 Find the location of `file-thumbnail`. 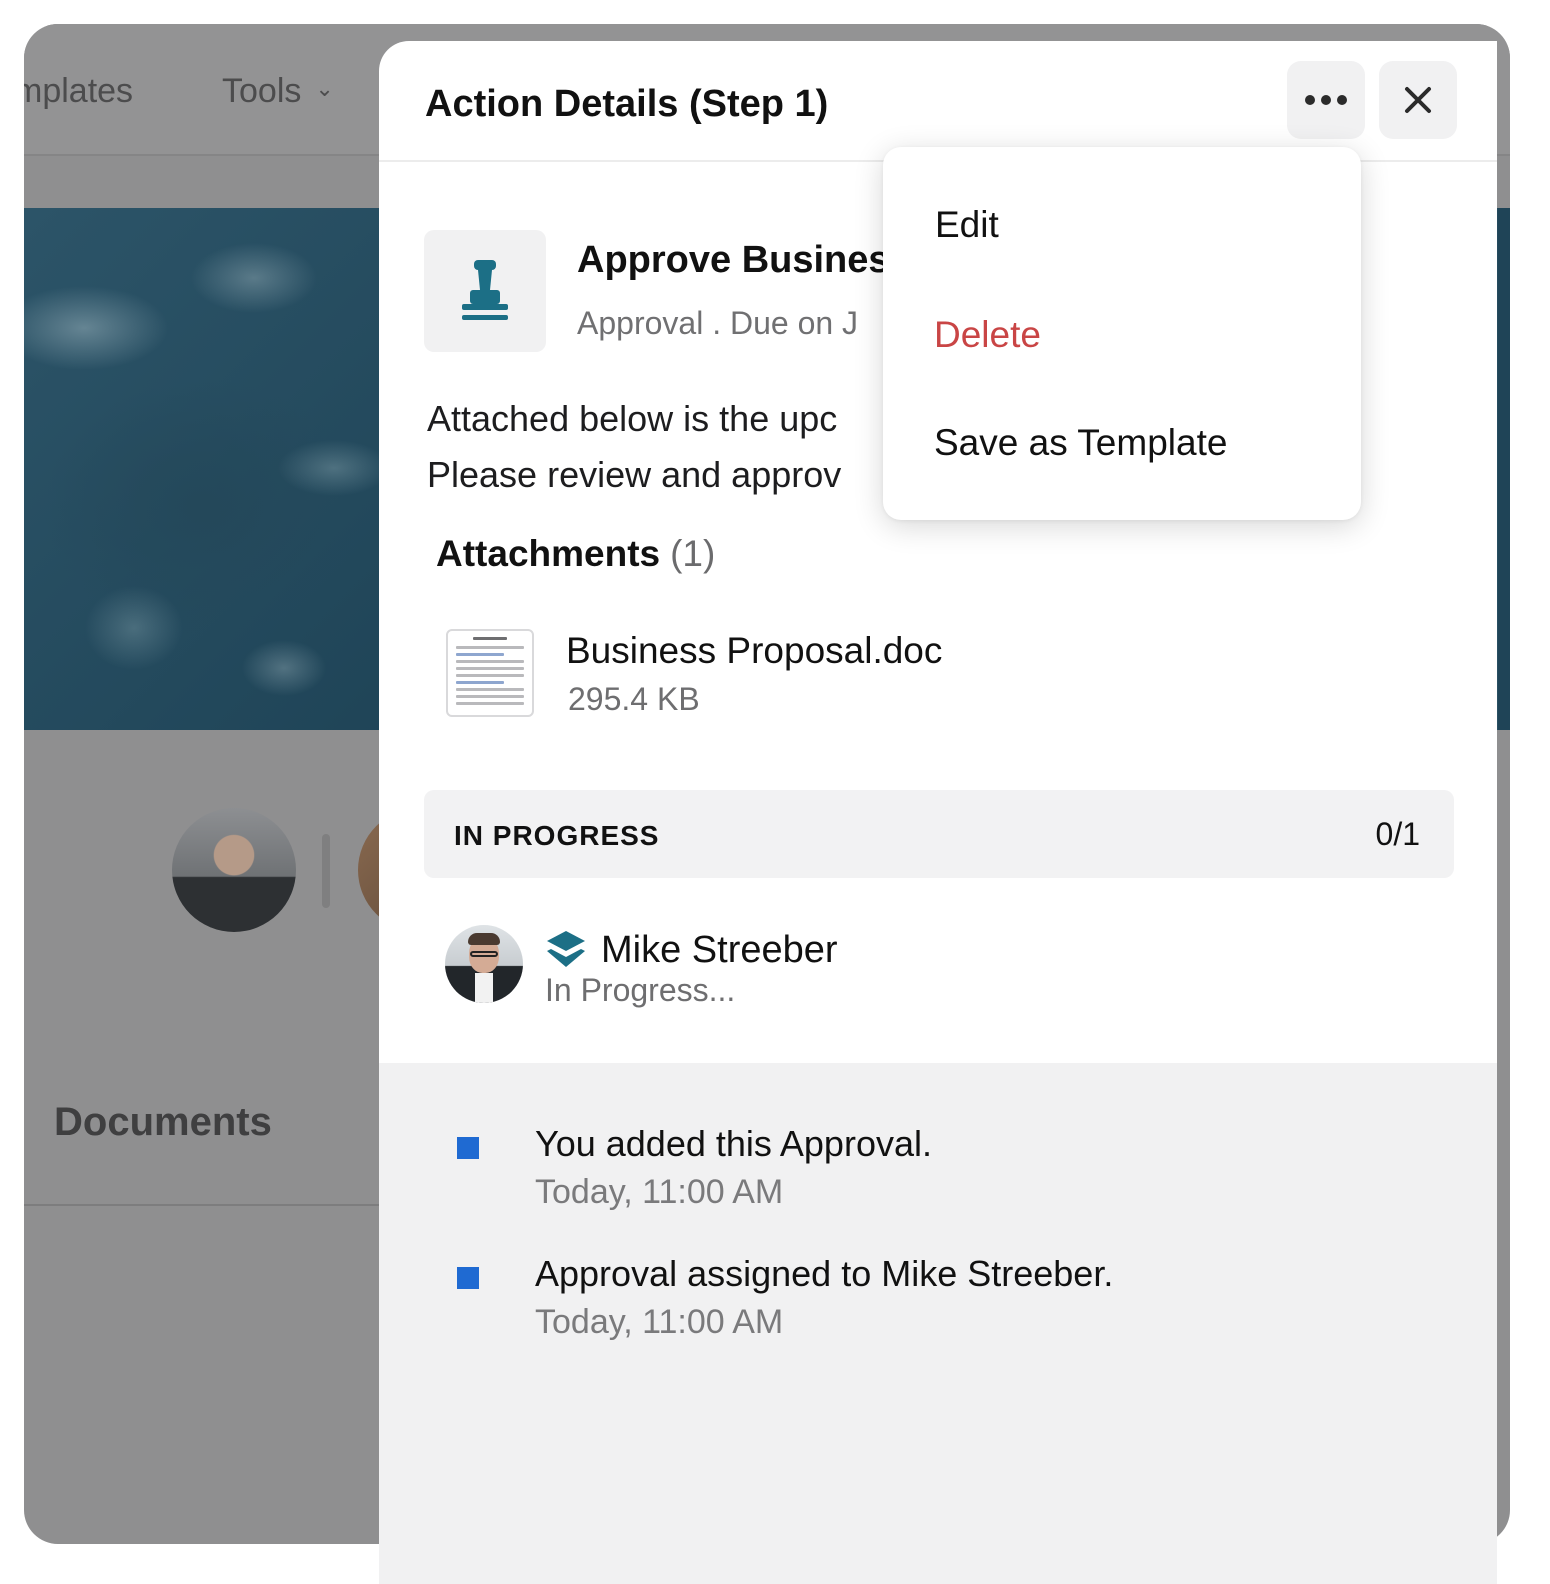

file-thumbnail is located at coordinates (490, 673).